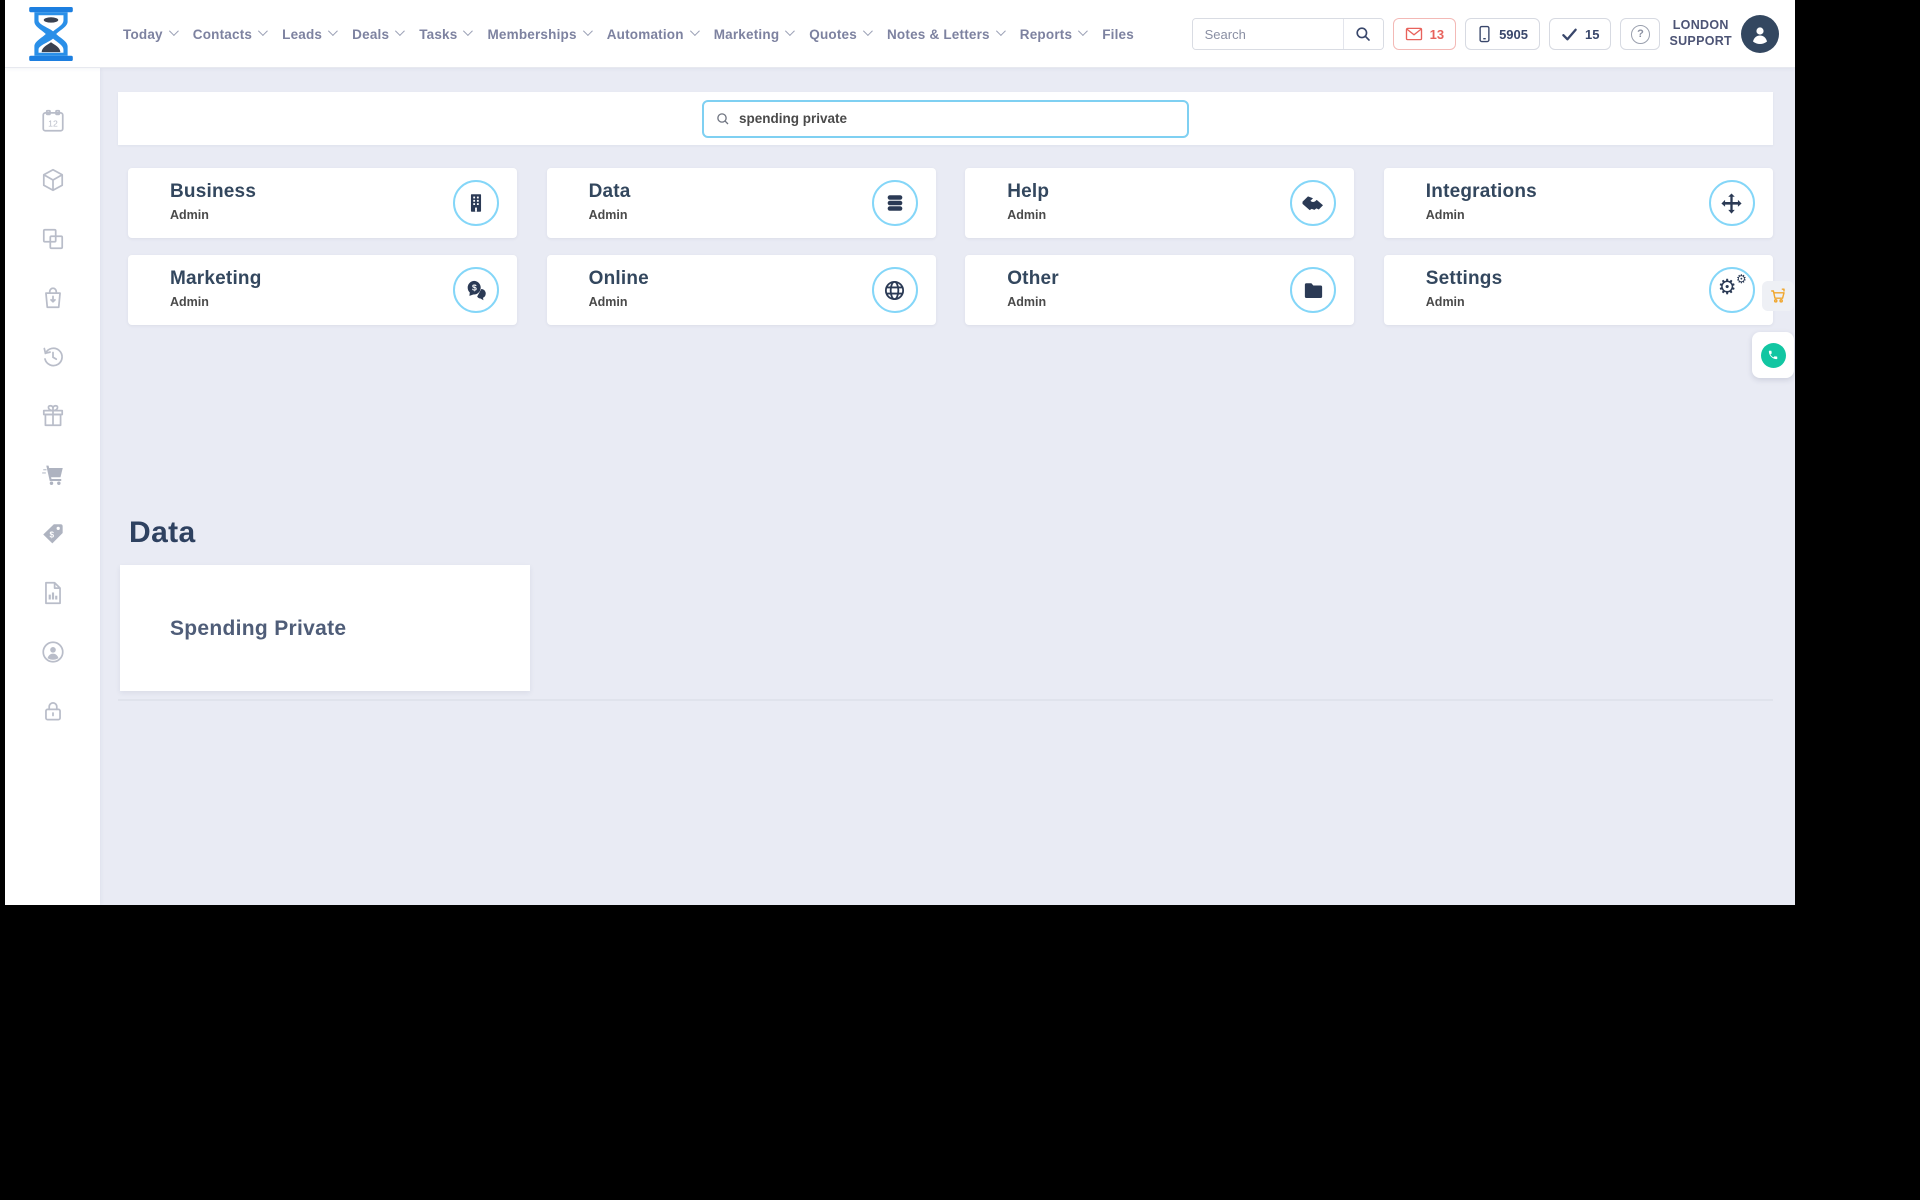  What do you see at coordinates (476, 203) in the screenshot?
I see `building-icon` at bounding box center [476, 203].